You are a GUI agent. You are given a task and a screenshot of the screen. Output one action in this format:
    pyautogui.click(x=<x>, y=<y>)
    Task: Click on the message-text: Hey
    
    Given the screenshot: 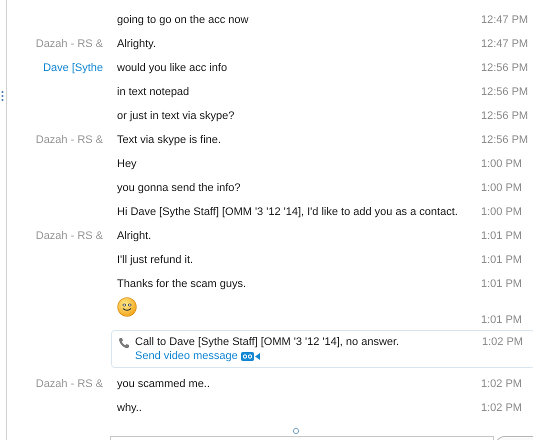 What is the action you would take?
    pyautogui.click(x=127, y=164)
    